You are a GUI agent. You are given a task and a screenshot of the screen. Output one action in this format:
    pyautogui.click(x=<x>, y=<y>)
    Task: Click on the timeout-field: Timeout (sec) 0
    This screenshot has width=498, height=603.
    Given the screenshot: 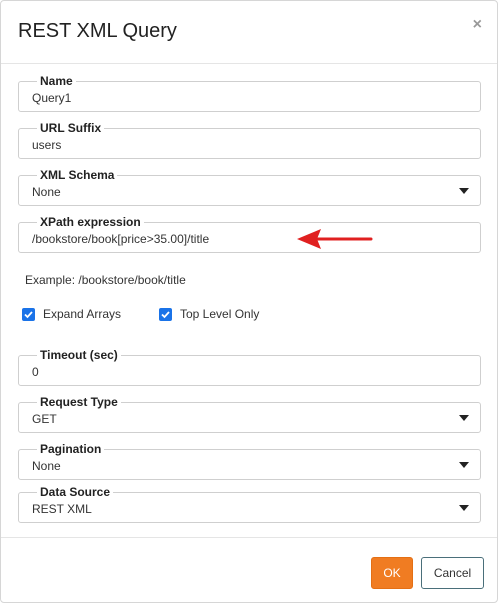 What is the action you would take?
    pyautogui.click(x=249, y=367)
    